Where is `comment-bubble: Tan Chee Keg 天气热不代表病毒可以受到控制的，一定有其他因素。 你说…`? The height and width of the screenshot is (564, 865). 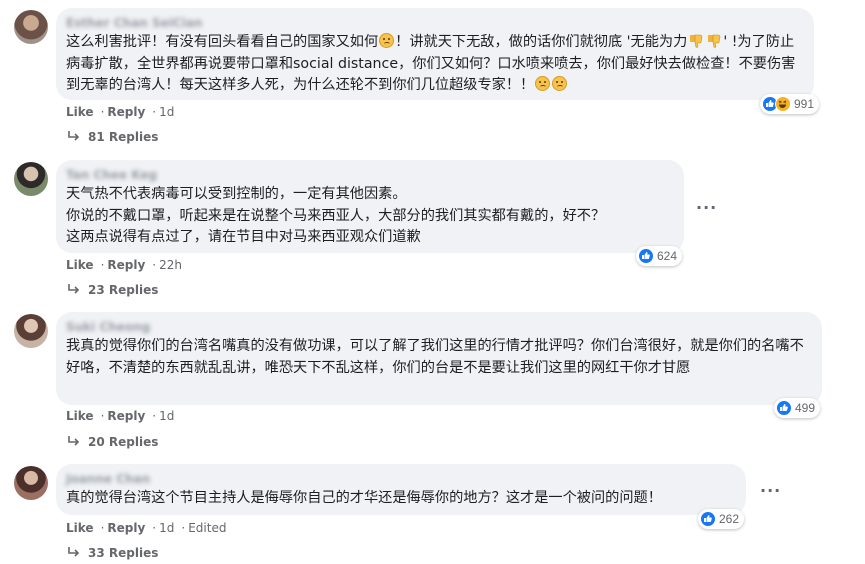
comment-bubble: Tan Chee Keg 天气热不代表病毒可以受到控制的，一定有其他因素。 你说… is located at coordinates (370, 206).